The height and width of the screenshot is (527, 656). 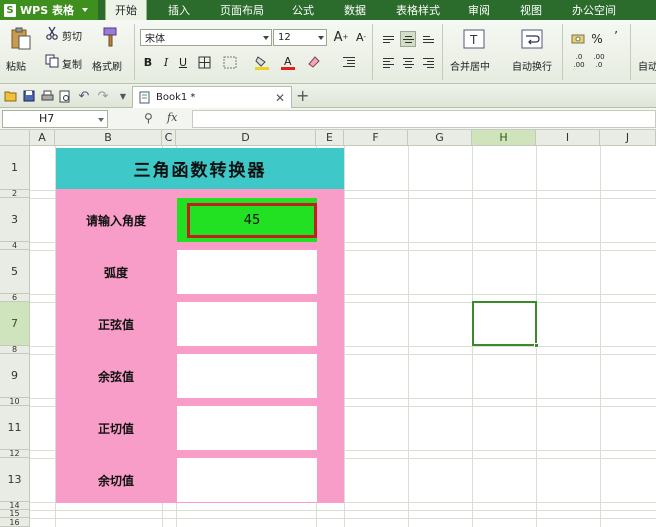 What do you see at coordinates (247, 376) in the screenshot?
I see `cosine-output-cell` at bounding box center [247, 376].